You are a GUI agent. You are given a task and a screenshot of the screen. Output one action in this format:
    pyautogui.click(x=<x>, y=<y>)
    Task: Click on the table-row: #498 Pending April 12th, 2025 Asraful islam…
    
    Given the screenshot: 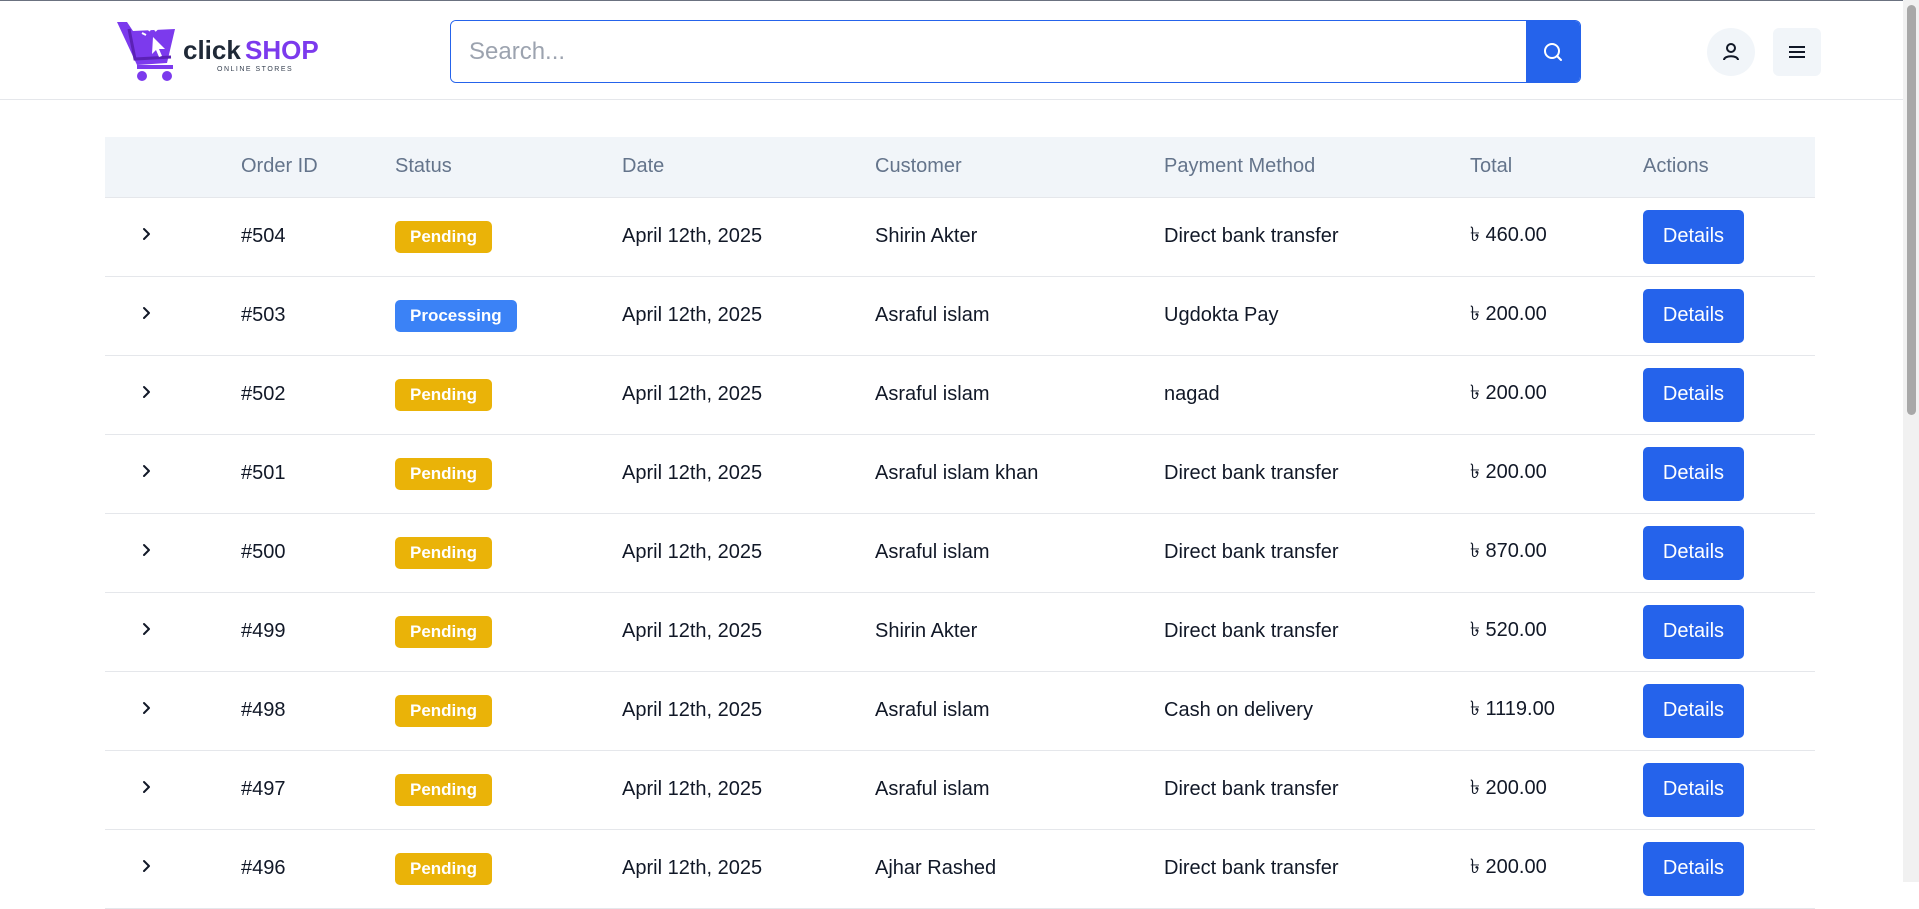 What is the action you would take?
    pyautogui.click(x=960, y=710)
    